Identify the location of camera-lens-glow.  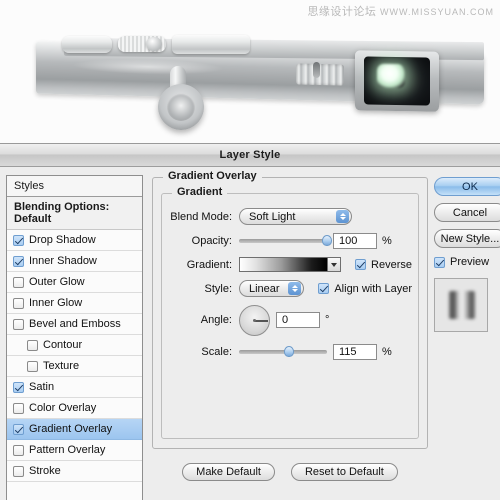
(391, 76).